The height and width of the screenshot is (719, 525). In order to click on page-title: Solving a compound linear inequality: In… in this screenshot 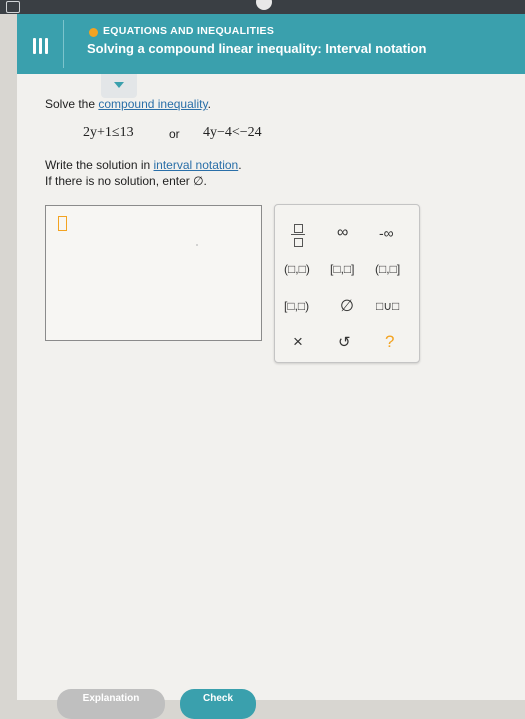, I will do `click(257, 48)`.